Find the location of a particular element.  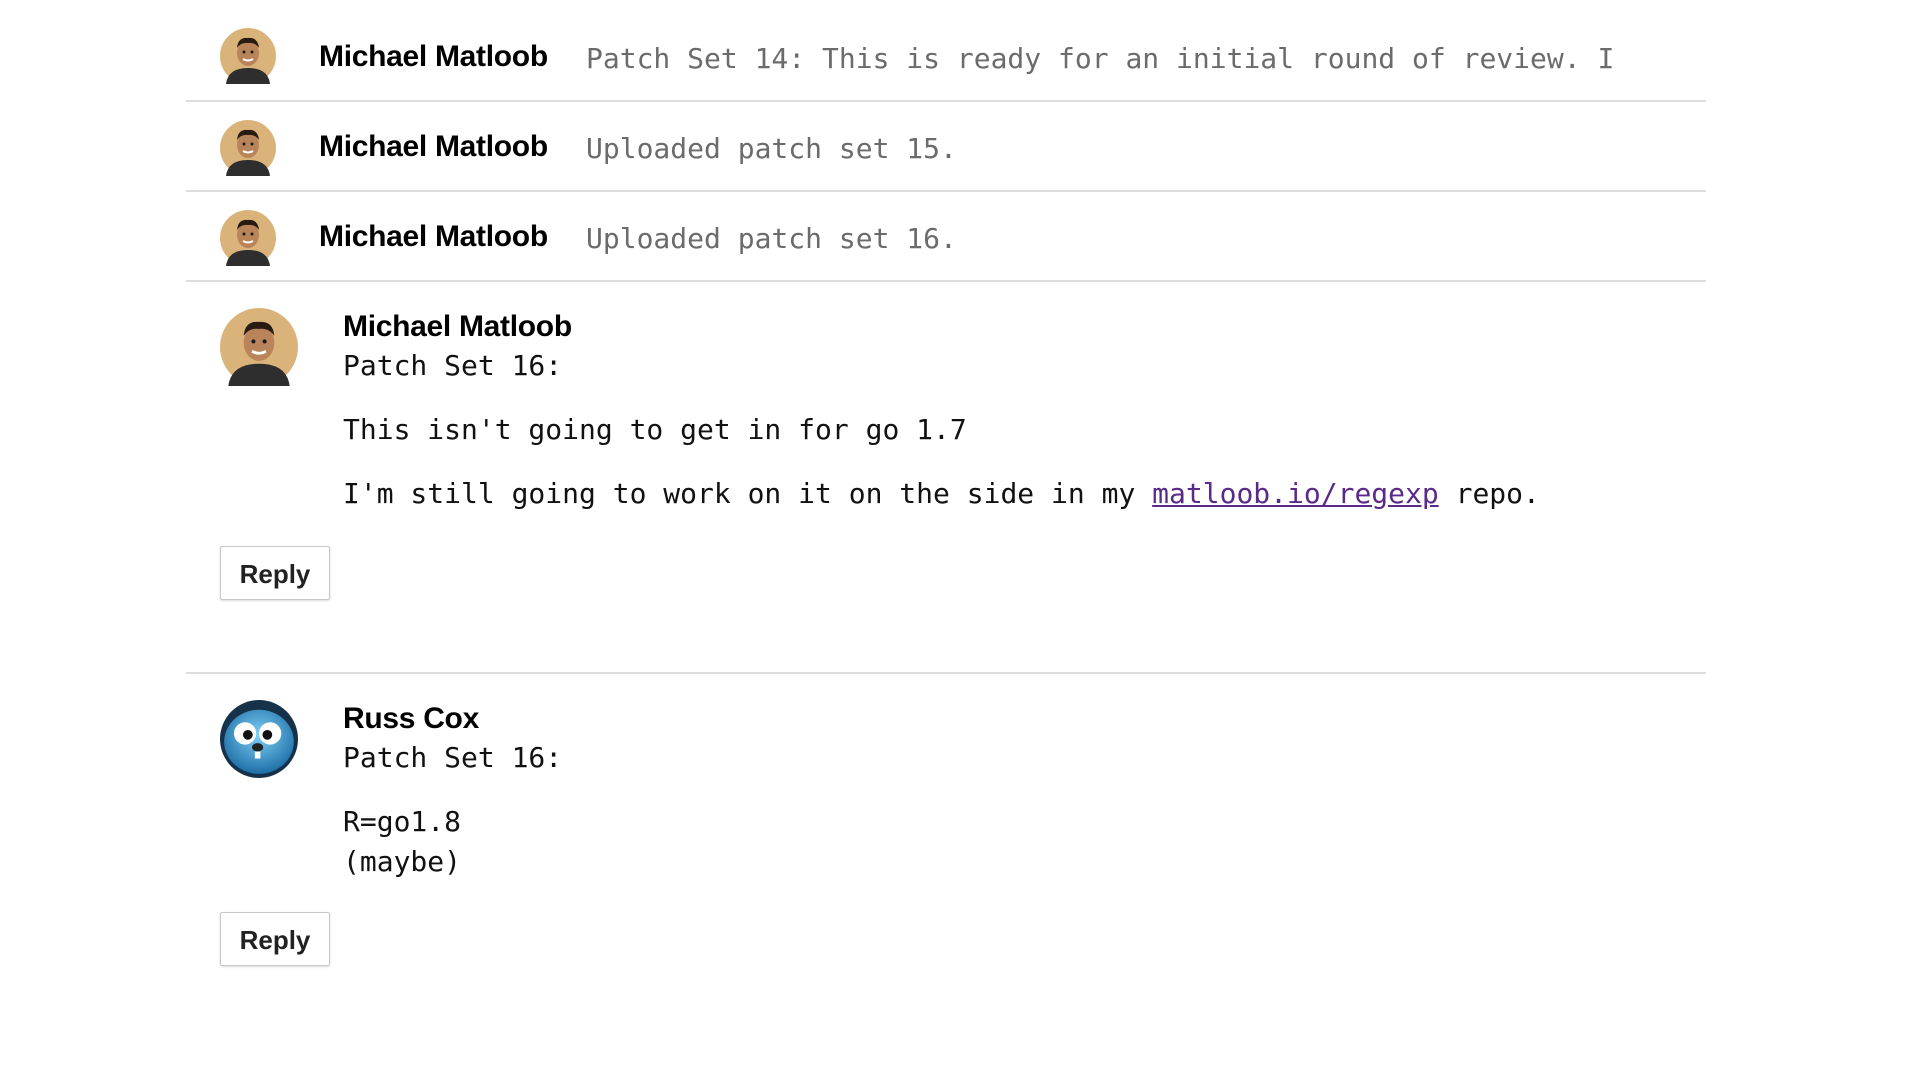

message-collapsed: Michael Matloob Uploaded patch set 16. is located at coordinates (946, 237).